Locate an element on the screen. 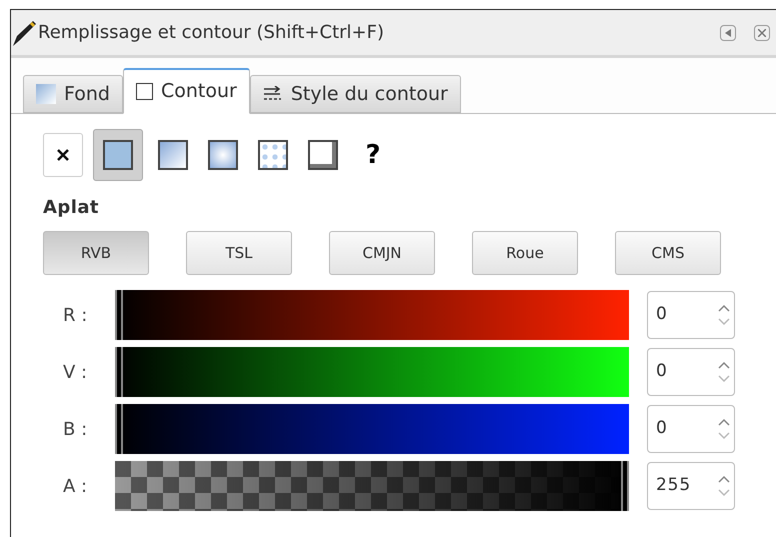  mode-button: RVB is located at coordinates (96, 253).